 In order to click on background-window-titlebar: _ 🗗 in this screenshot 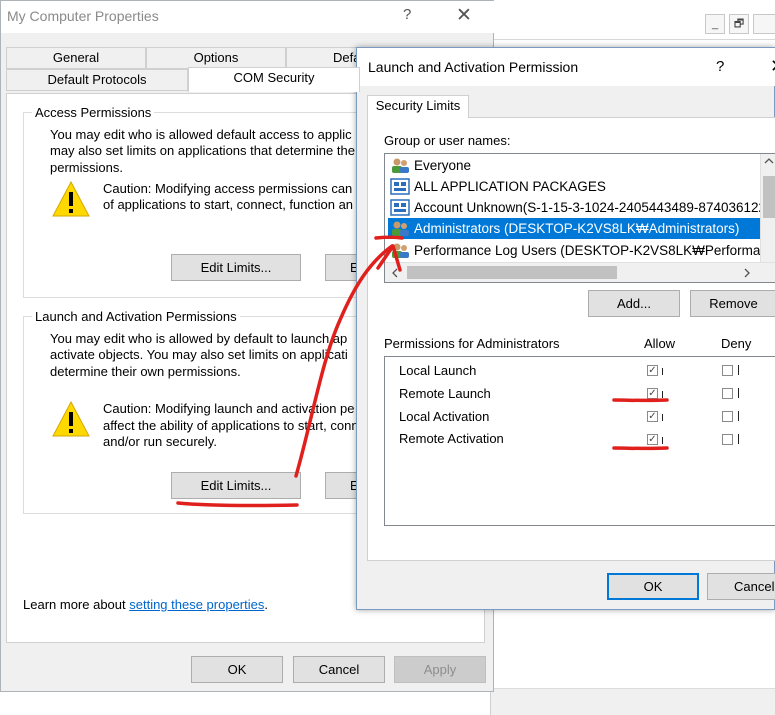, I will do `click(633, 20)`.